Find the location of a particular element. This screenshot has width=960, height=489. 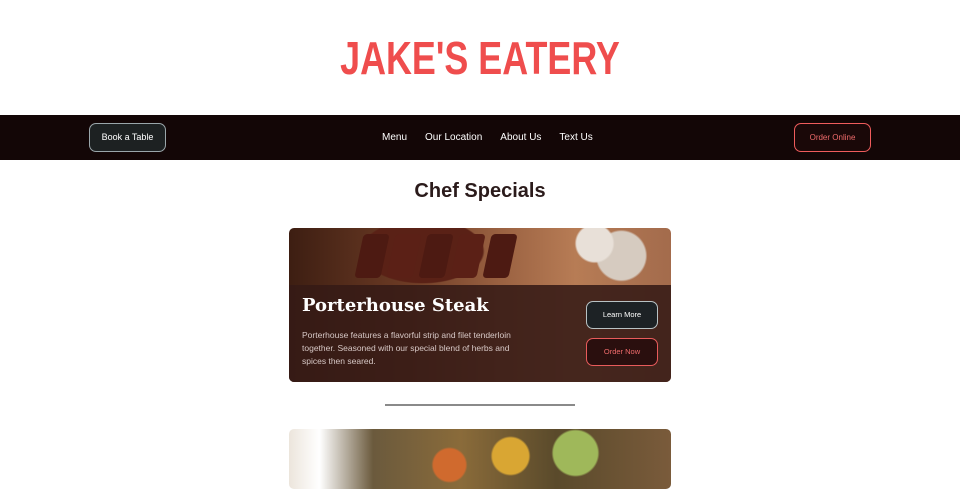

section-divider is located at coordinates (480, 405).